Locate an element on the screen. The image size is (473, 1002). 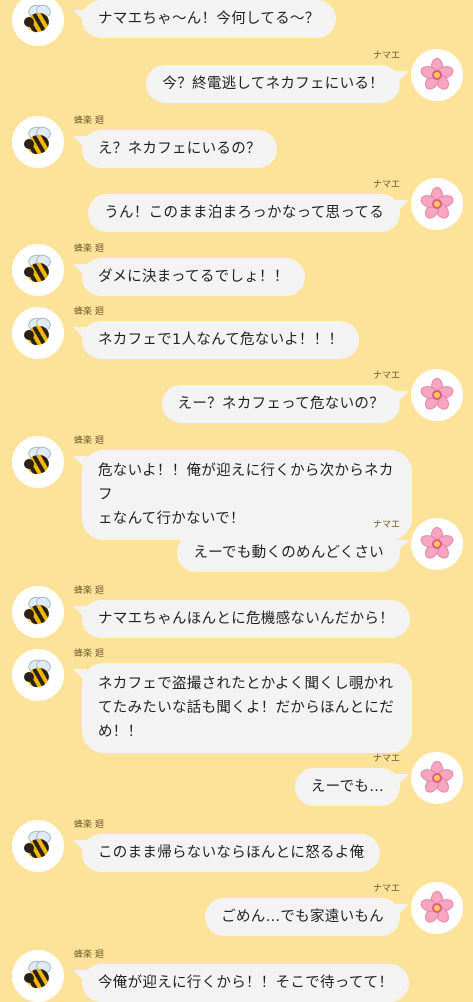
message-text-line: め！！ is located at coordinates (120, 732).